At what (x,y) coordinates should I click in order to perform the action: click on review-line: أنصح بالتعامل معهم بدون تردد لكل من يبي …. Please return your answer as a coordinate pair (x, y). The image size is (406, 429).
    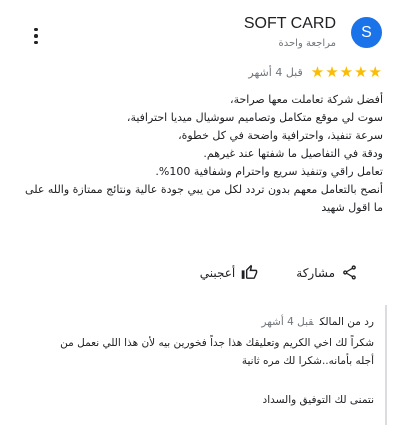
    Looking at the image, I should click on (204, 198).